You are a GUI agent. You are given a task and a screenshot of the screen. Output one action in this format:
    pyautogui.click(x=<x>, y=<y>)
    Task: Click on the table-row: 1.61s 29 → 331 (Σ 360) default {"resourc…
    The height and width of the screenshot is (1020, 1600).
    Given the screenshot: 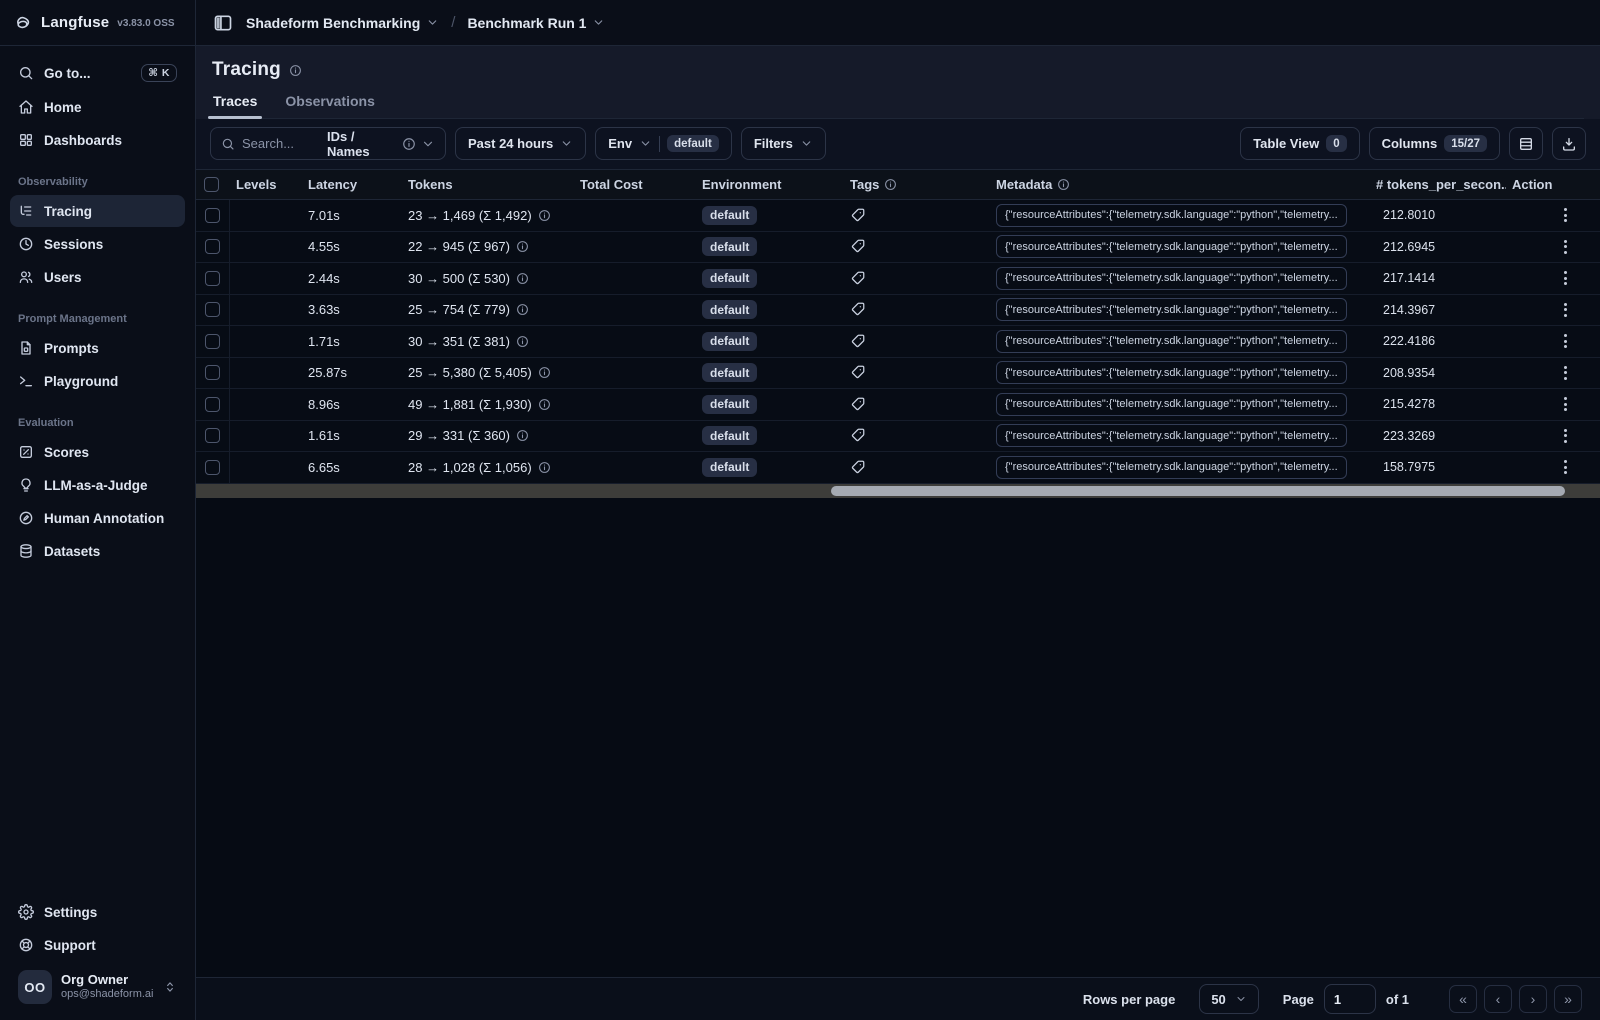 What is the action you would take?
    pyautogui.click(x=898, y=436)
    